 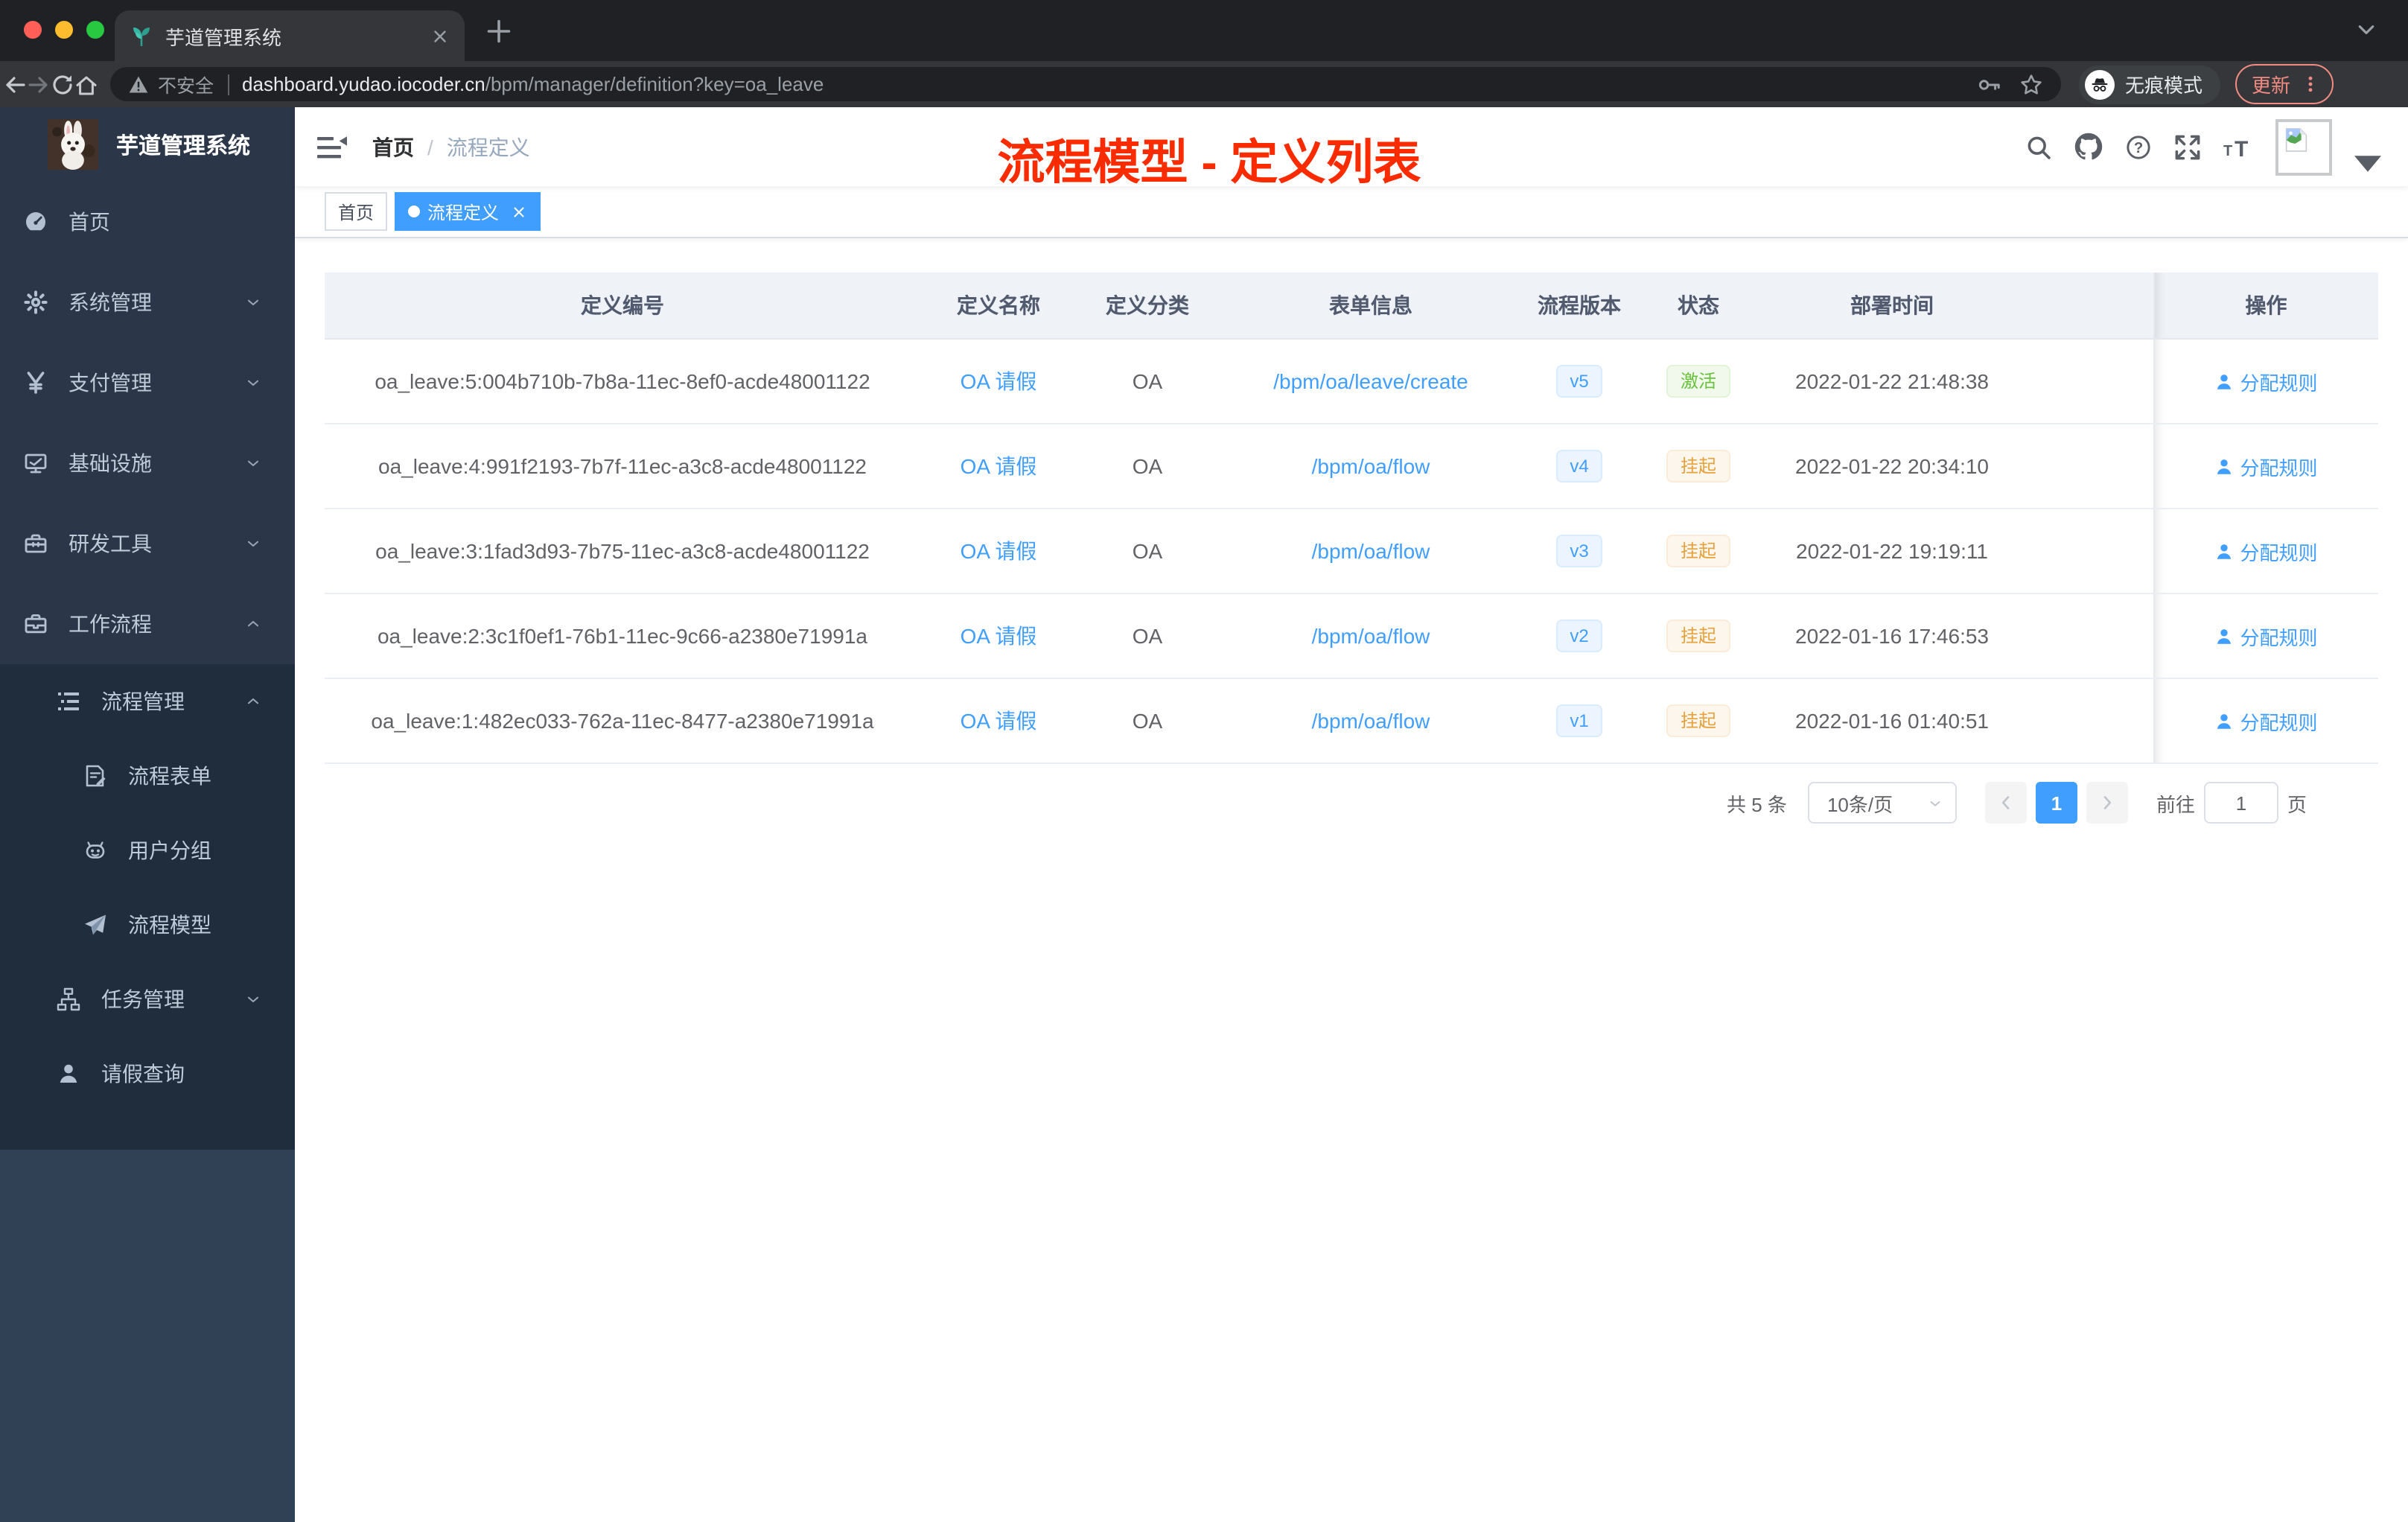 What do you see at coordinates (147, 463) in the screenshot?
I see `sidebar-item-基础设施: 基础设施` at bounding box center [147, 463].